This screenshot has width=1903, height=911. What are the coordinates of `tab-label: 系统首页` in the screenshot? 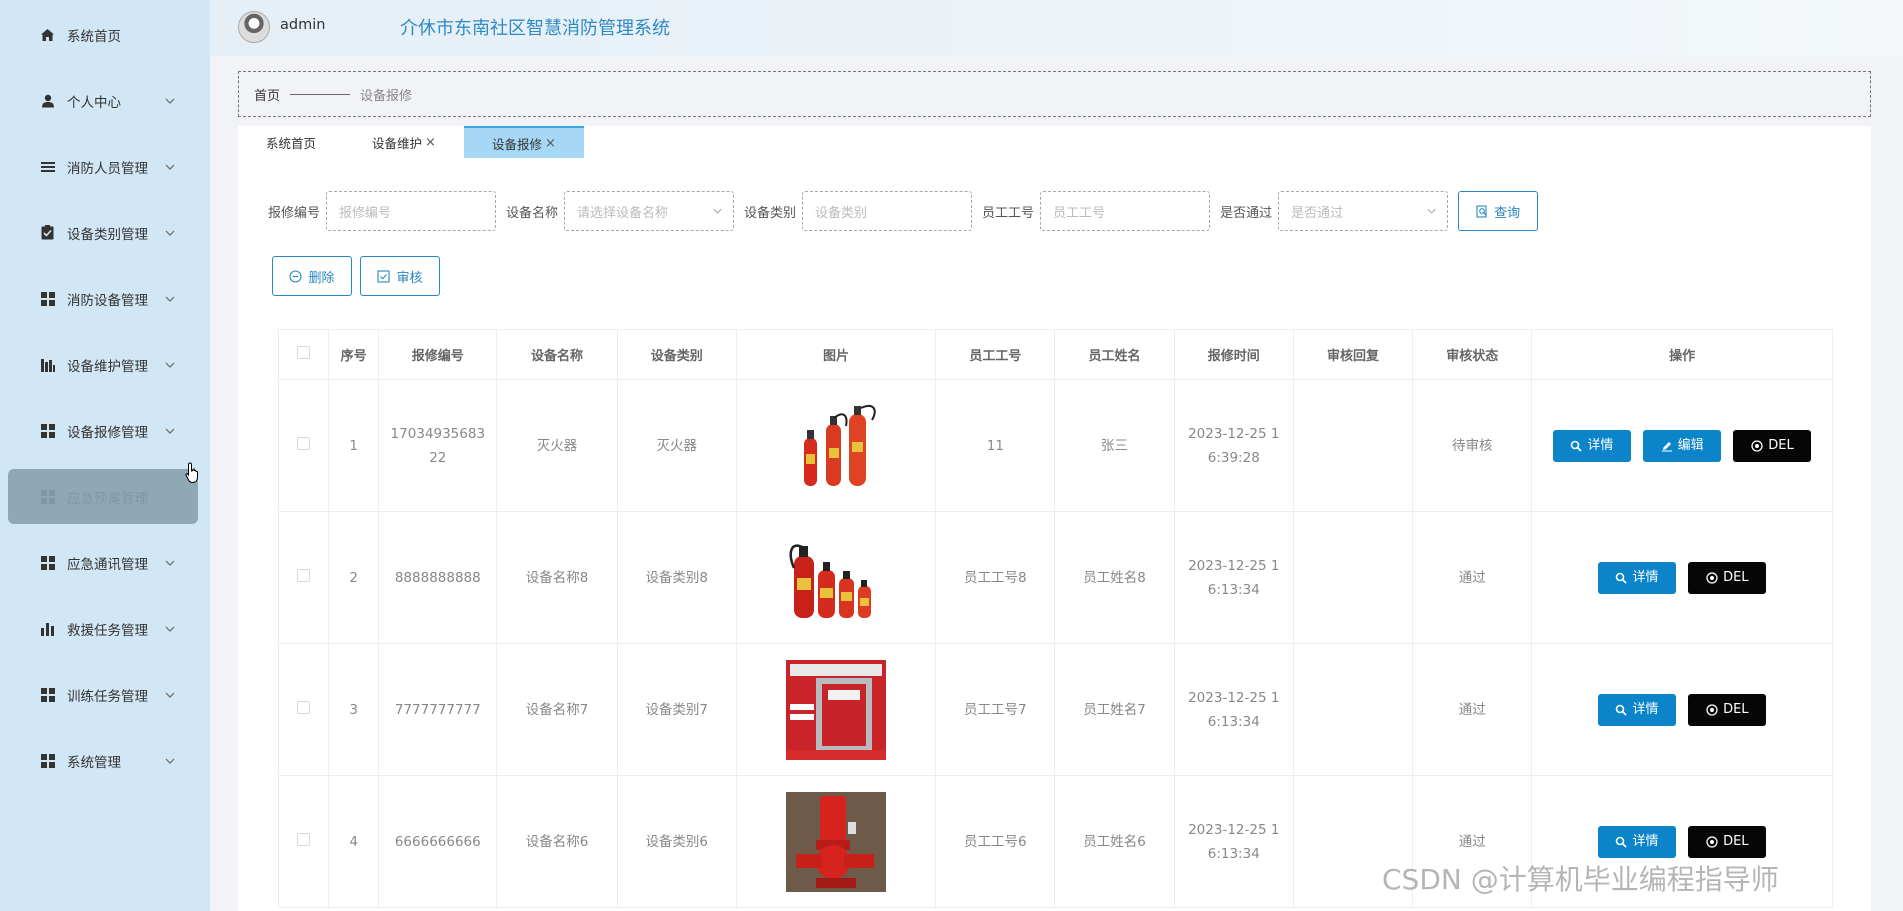 It's located at (291, 143).